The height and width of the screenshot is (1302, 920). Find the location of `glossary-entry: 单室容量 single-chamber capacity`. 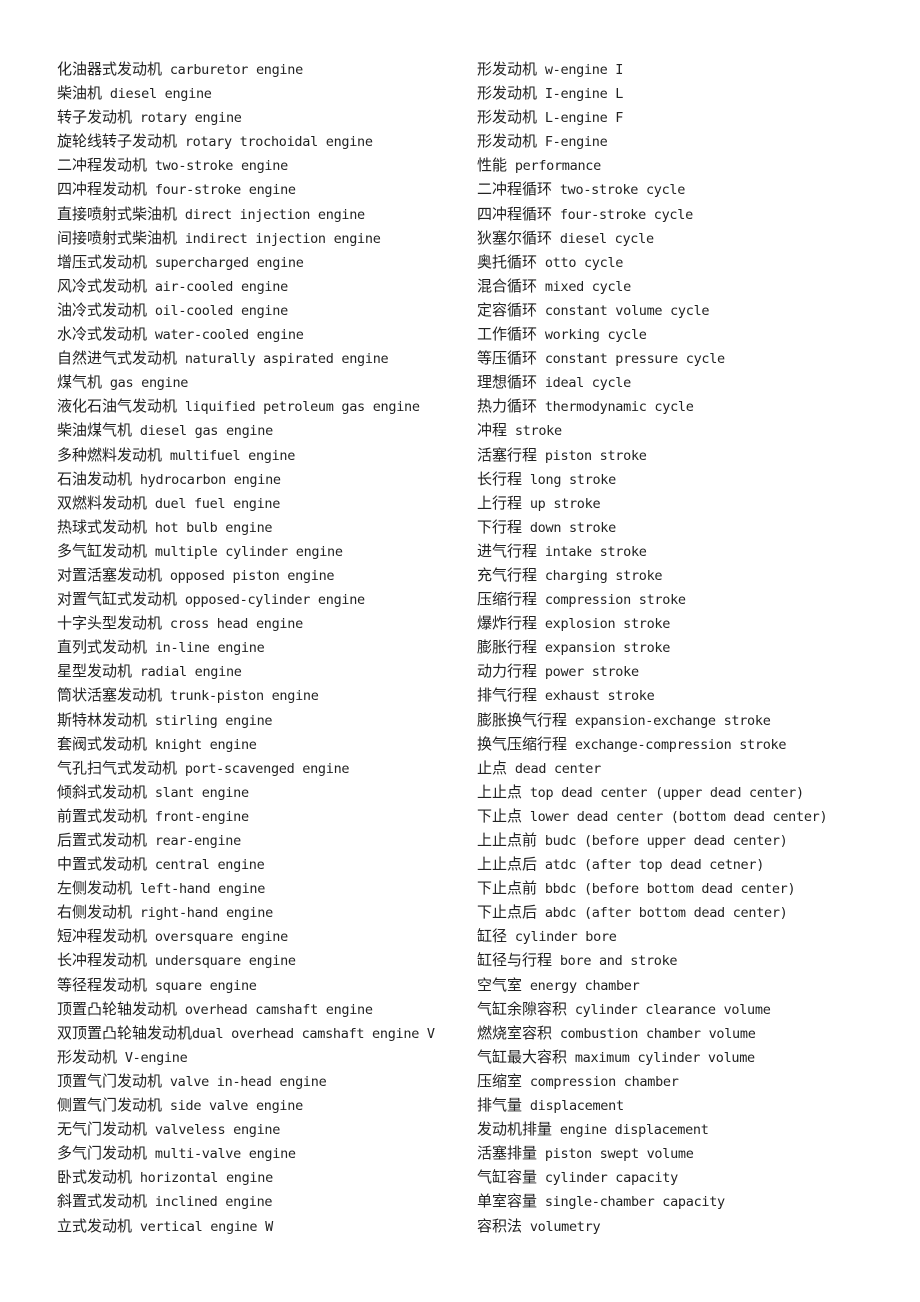

glossary-entry: 单室容量 single-chamber capacity is located at coordinates (687, 1201).